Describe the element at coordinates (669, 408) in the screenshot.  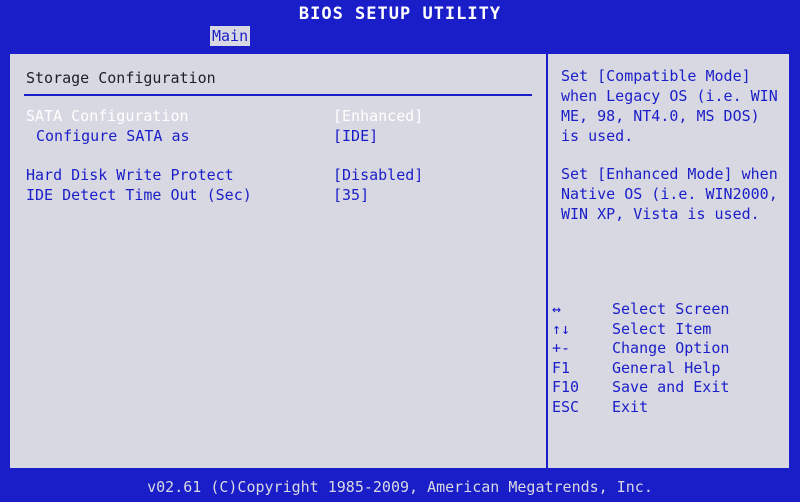
I see `key-legend-row: ESC Exit` at that location.